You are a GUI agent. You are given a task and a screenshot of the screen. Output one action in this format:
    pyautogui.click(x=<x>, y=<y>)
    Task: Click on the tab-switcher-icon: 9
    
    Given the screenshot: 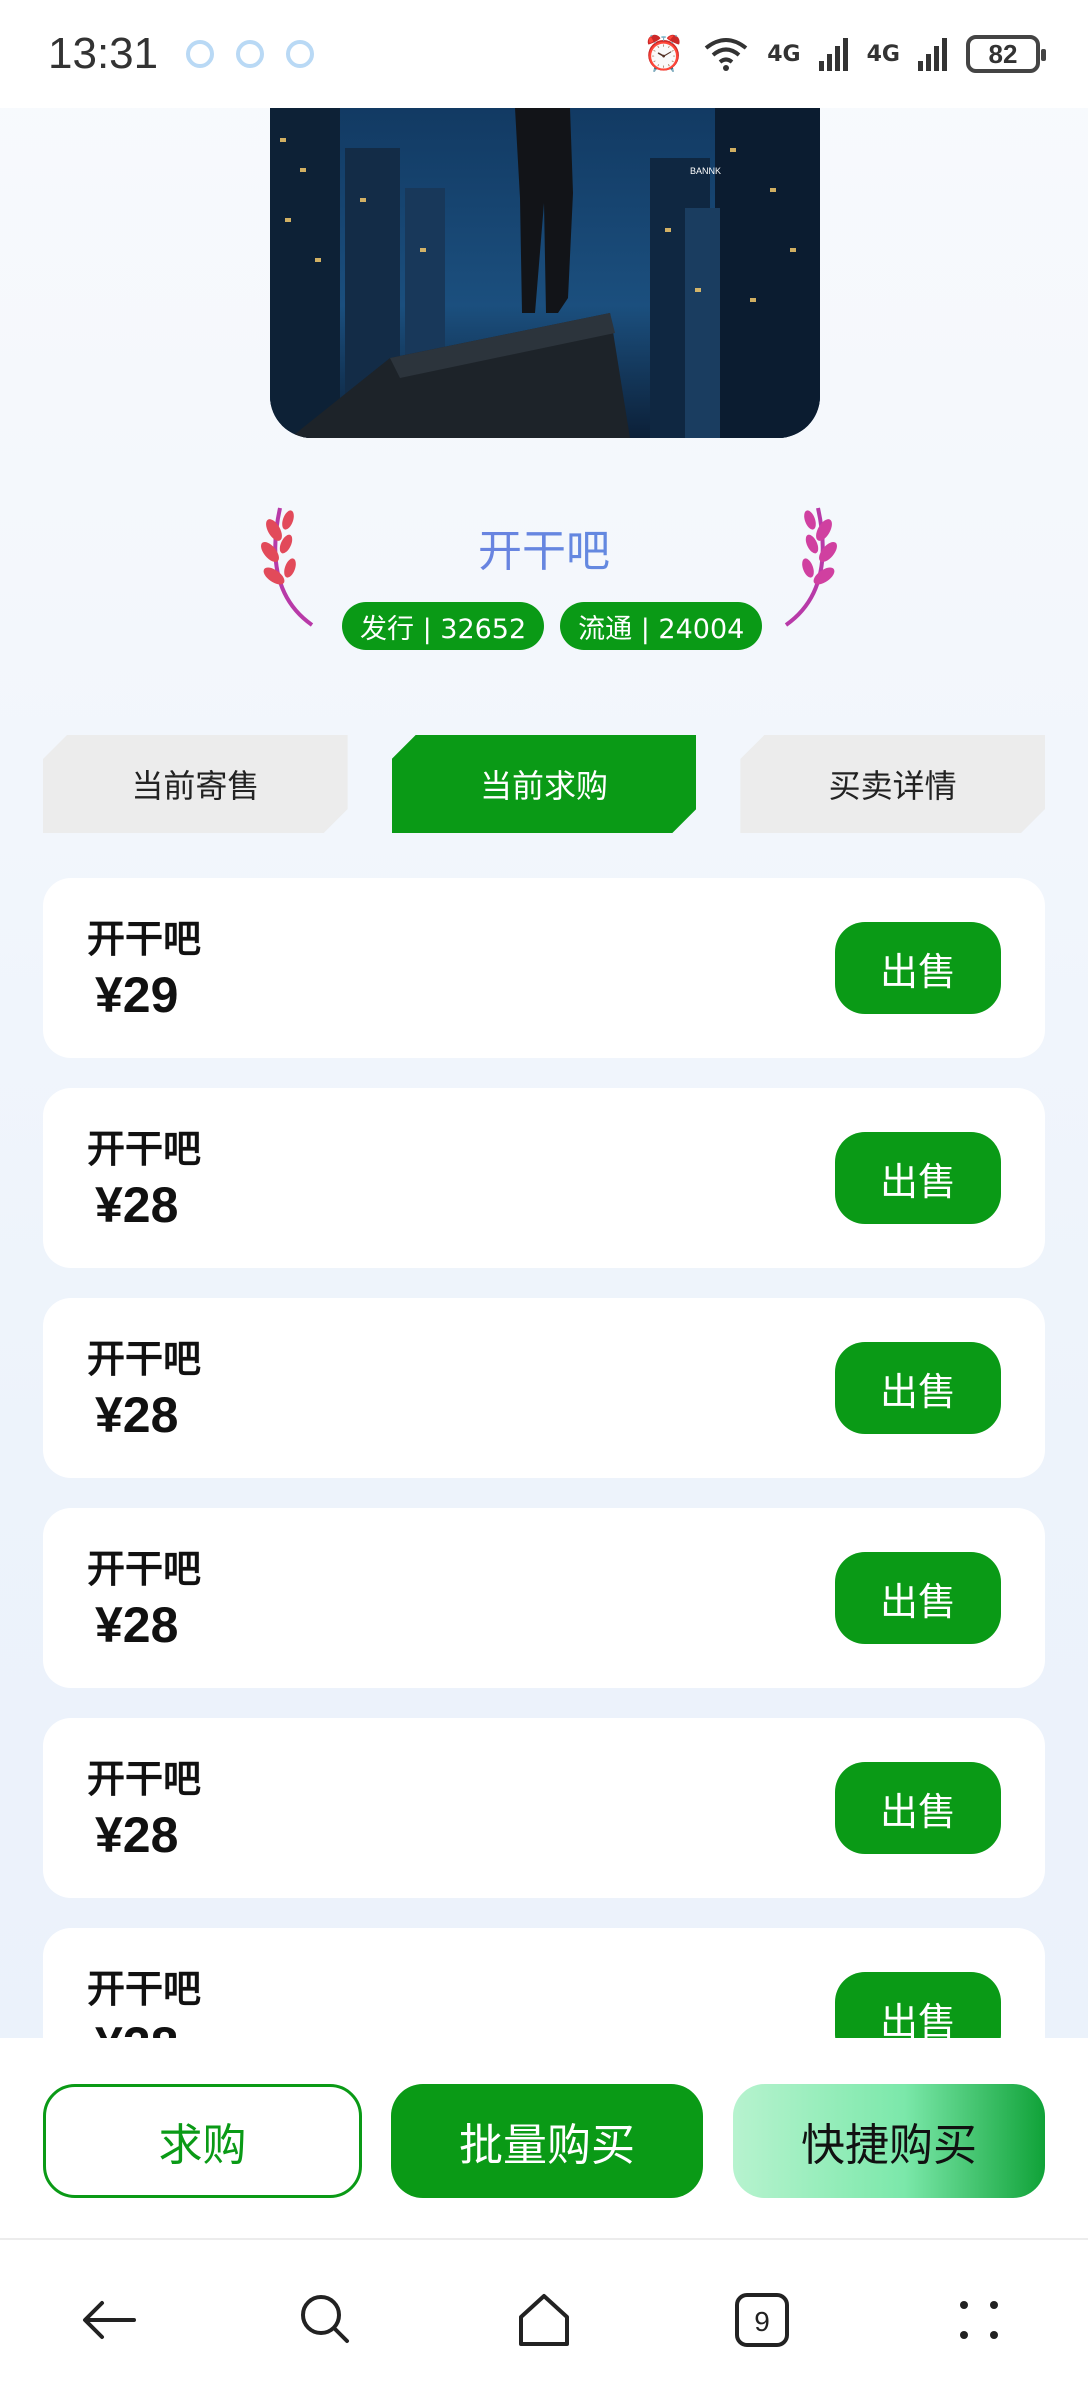 What is the action you would take?
    pyautogui.click(x=761, y=2320)
    